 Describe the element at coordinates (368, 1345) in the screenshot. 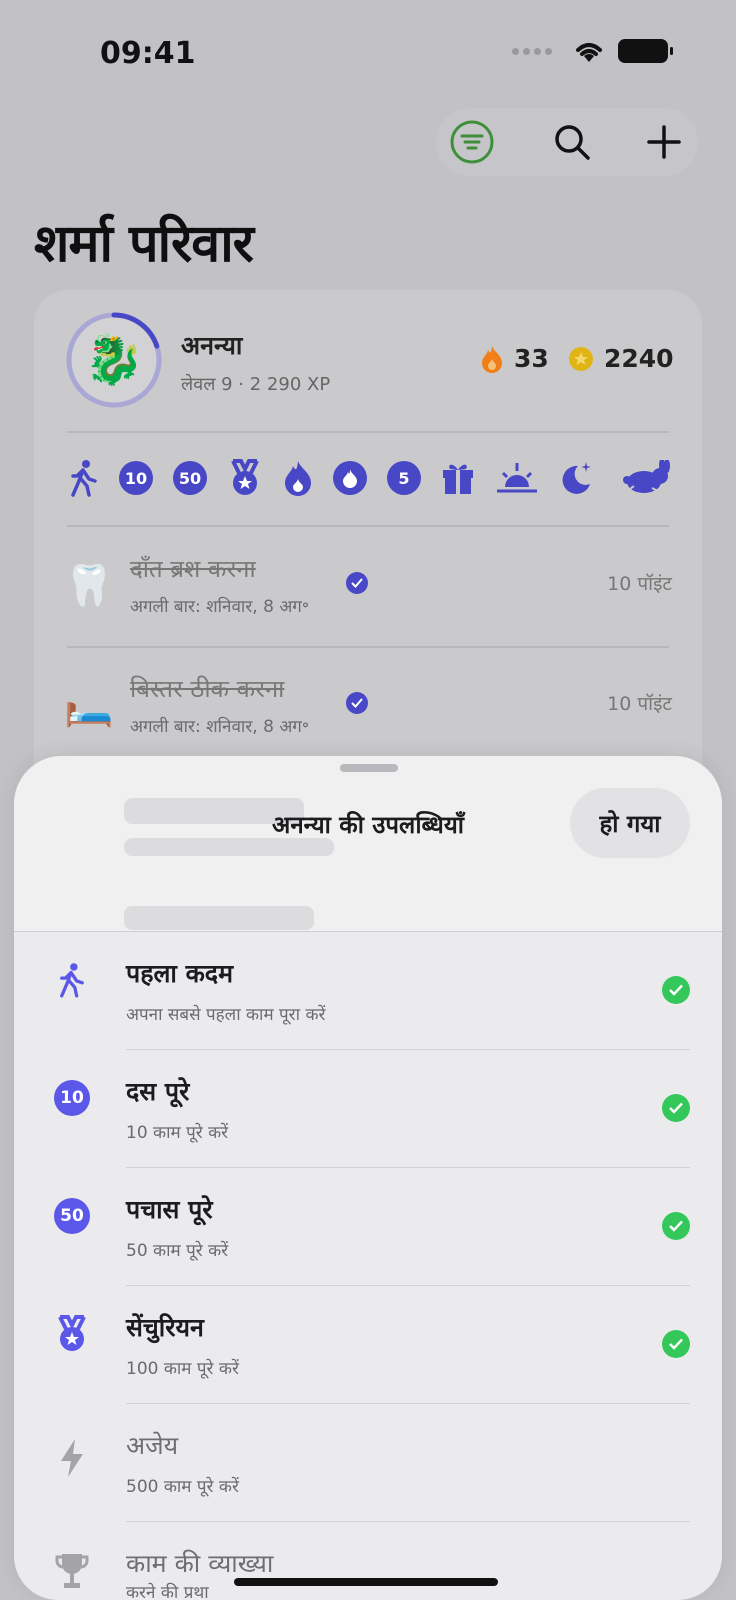

I see `achievement-row: सेंचुरियन 100 काम पूरे करें` at that location.